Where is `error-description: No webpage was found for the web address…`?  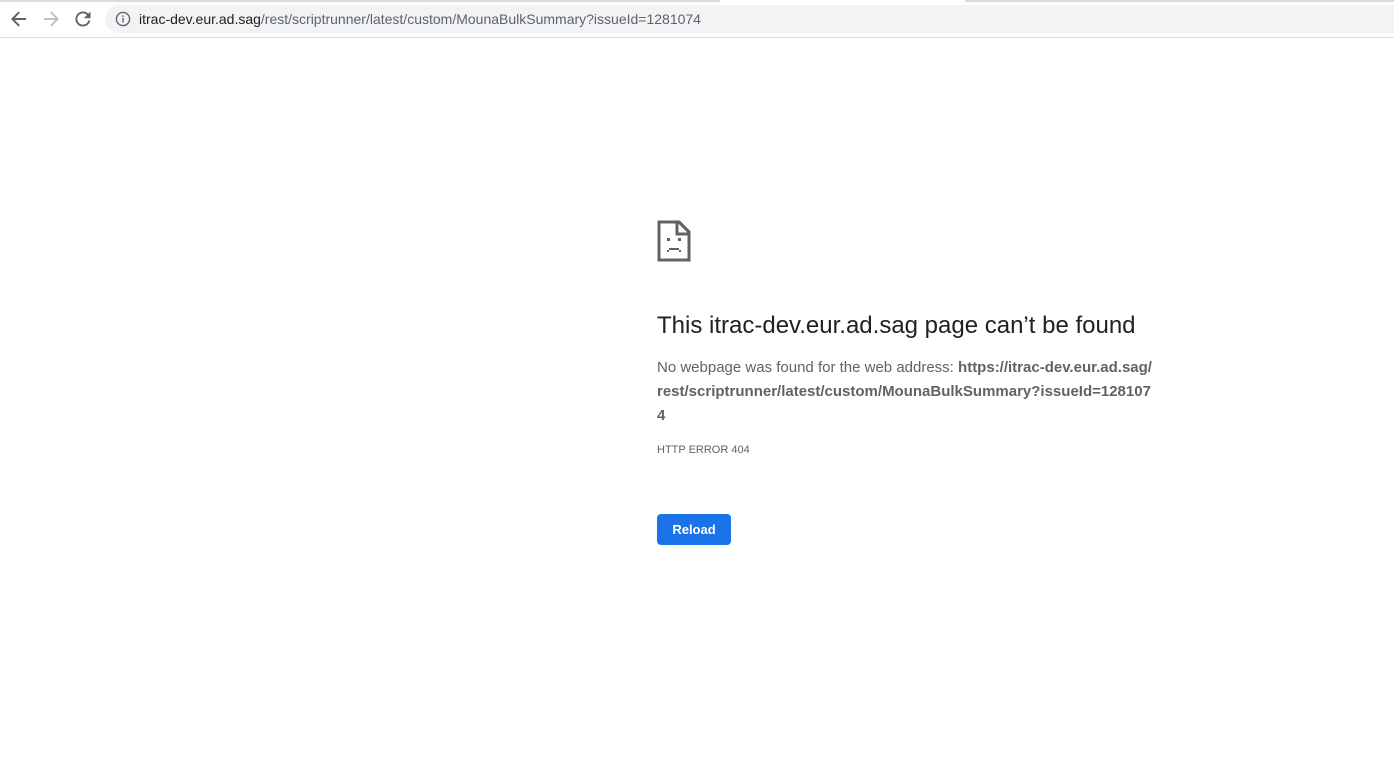 error-description: No webpage was found for the web address… is located at coordinates (907, 392).